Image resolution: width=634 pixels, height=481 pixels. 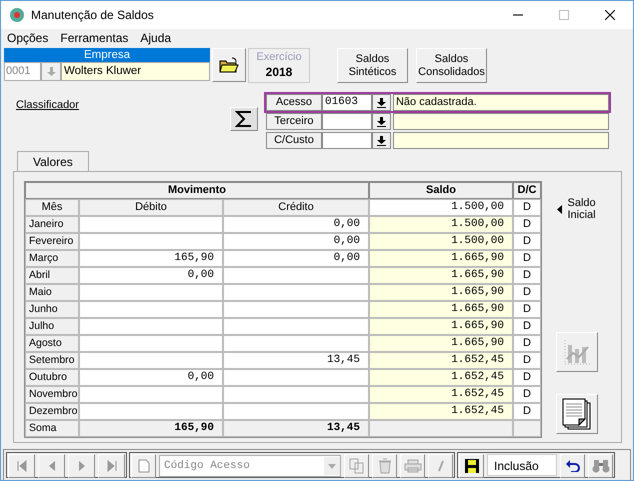 What do you see at coordinates (384, 466) in the screenshot?
I see `delete-button` at bounding box center [384, 466].